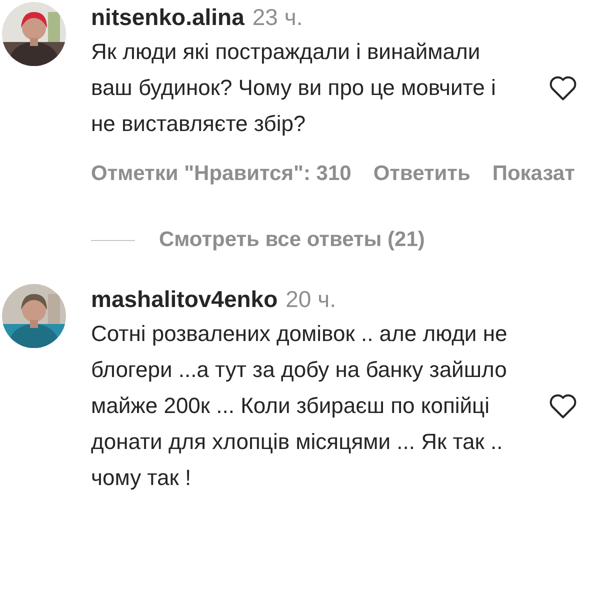 The image size is (600, 590). What do you see at coordinates (421, 174) in the screenshot?
I see `reply-button: Ответить` at bounding box center [421, 174].